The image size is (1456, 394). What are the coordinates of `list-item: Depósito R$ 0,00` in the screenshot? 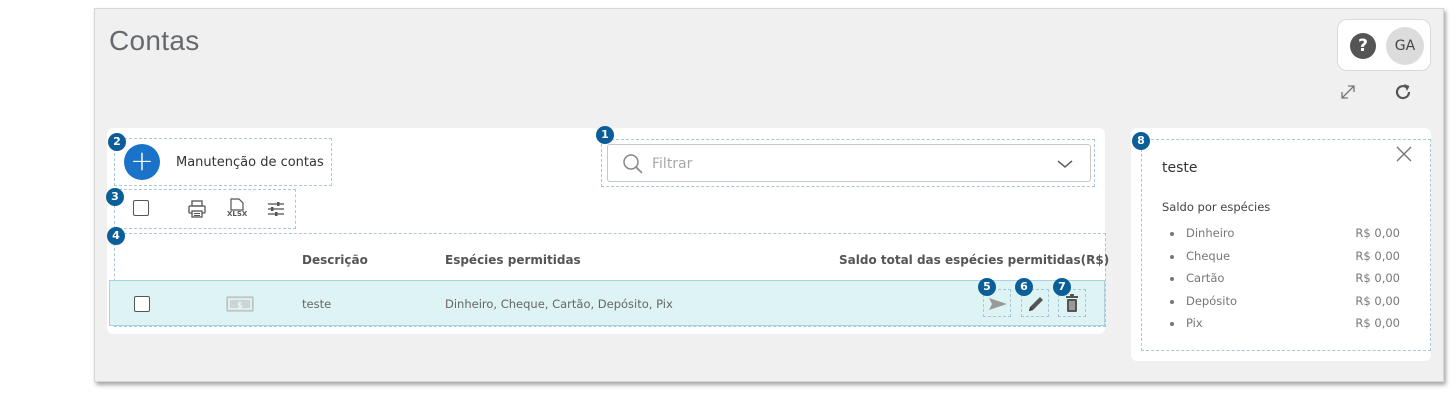 It's located at (1285, 302).